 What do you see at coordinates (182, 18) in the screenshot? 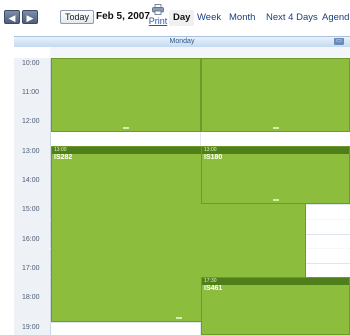
I see `tab-day: Day` at bounding box center [182, 18].